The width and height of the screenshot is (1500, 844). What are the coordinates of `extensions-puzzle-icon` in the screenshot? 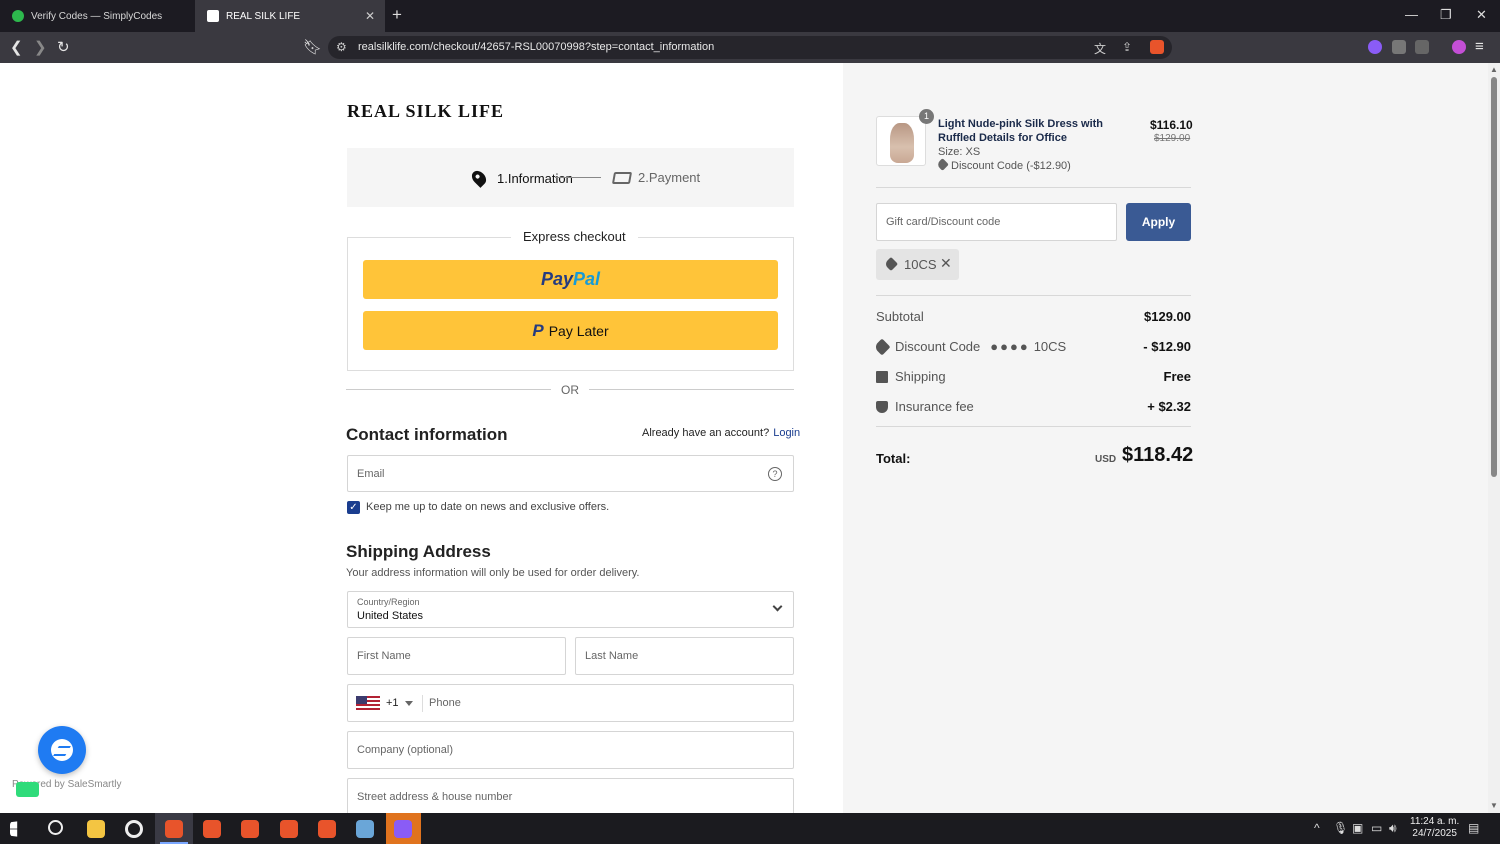 It's located at (1399, 47).